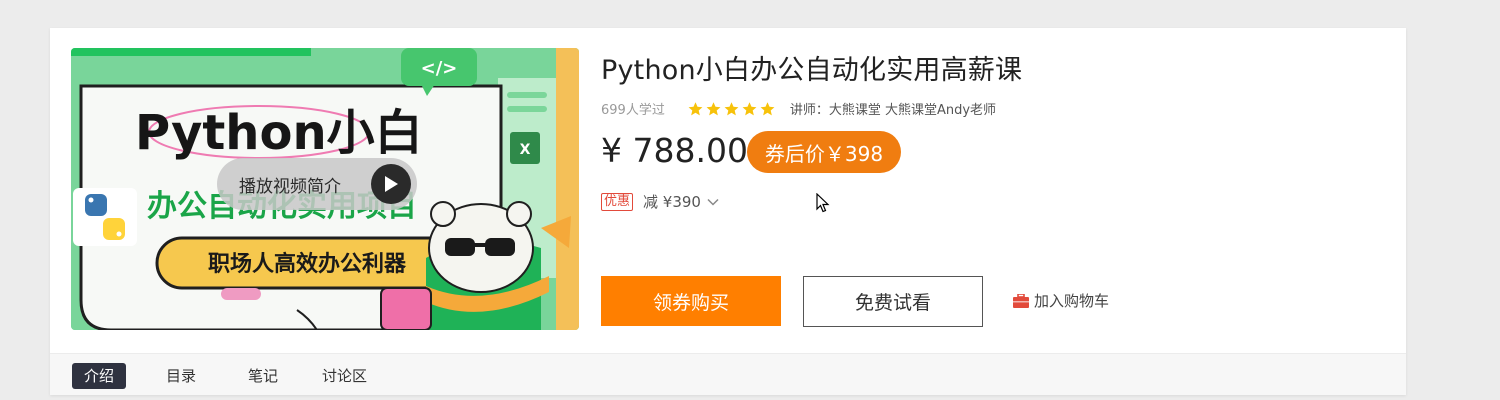  Describe the element at coordinates (893, 301) in the screenshot. I see `free-trial-button: 免费试看` at that location.